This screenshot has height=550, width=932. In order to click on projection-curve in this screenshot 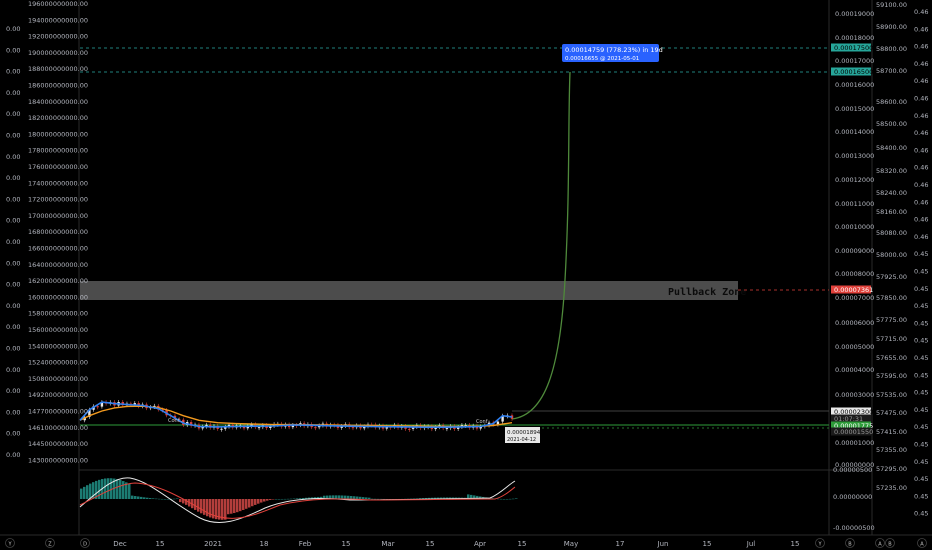, I will do `click(541, 245)`.